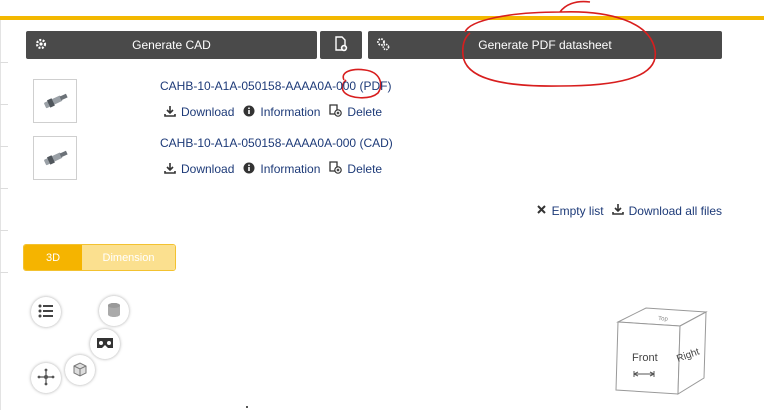 Image resolution: width=764 pixels, height=410 pixels. What do you see at coordinates (275, 86) in the screenshot?
I see `result-title: CAHB-10-A1A-050158-AAAA0A-000 (PDF)` at bounding box center [275, 86].